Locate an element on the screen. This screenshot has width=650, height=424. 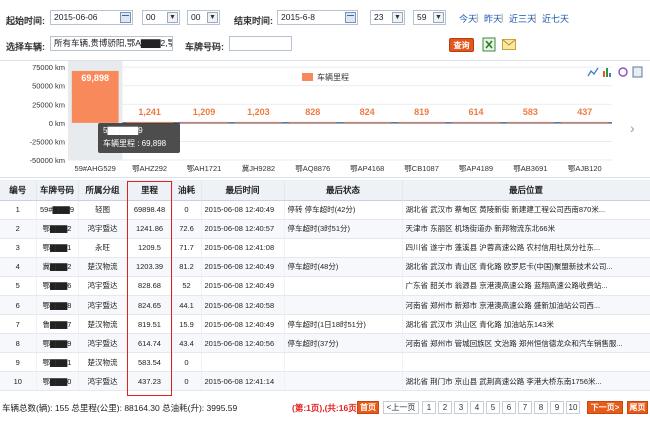
query-button: 查询 is located at coordinates (461, 45).